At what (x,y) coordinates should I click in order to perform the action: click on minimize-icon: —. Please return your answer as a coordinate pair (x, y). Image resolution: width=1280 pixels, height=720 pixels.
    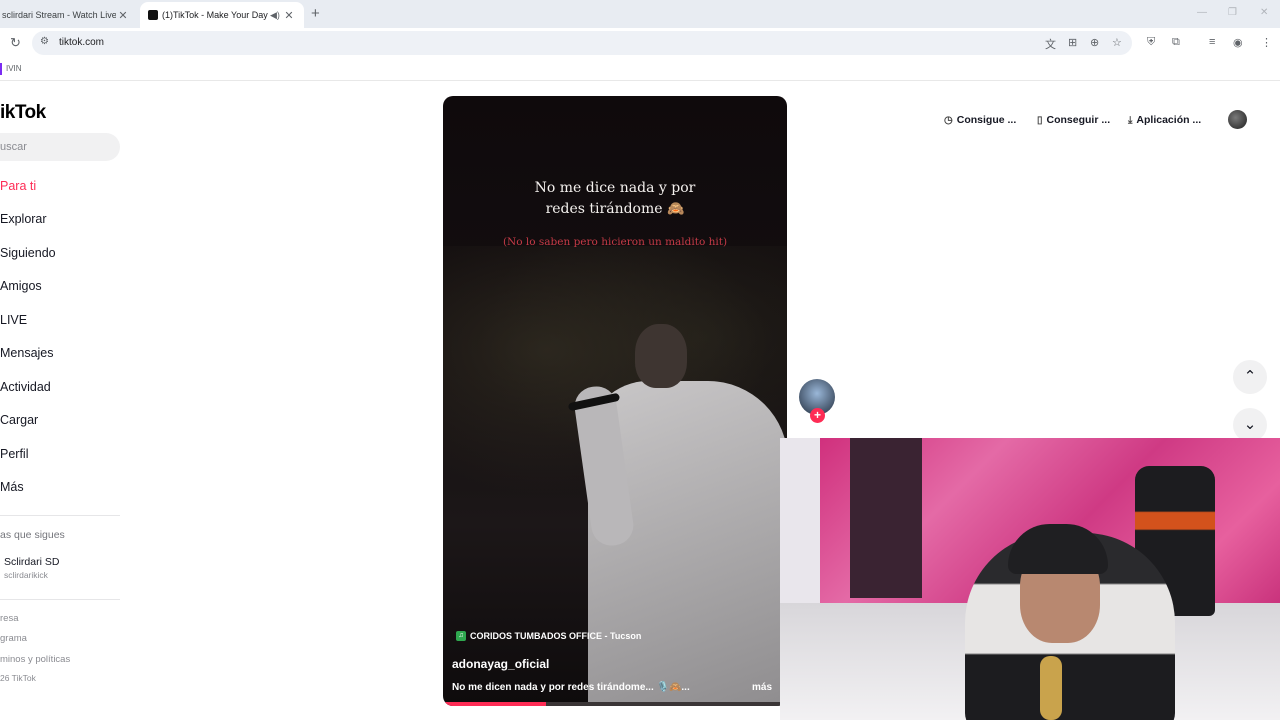
    Looking at the image, I should click on (1202, 12).